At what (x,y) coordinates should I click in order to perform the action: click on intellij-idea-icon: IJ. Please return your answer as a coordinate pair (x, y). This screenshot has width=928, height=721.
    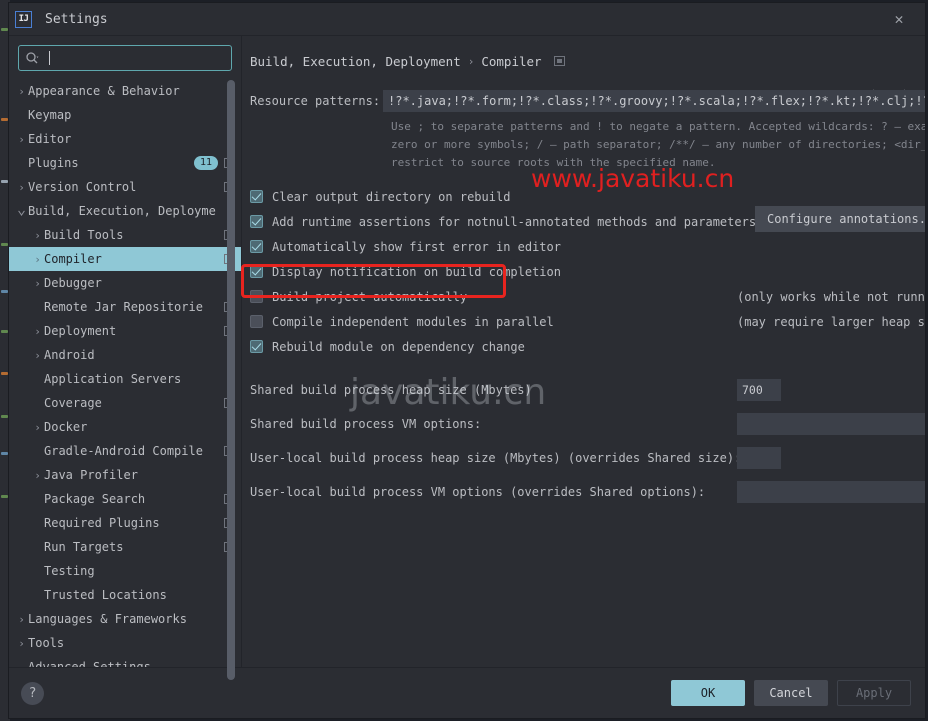
    Looking at the image, I should click on (23, 19).